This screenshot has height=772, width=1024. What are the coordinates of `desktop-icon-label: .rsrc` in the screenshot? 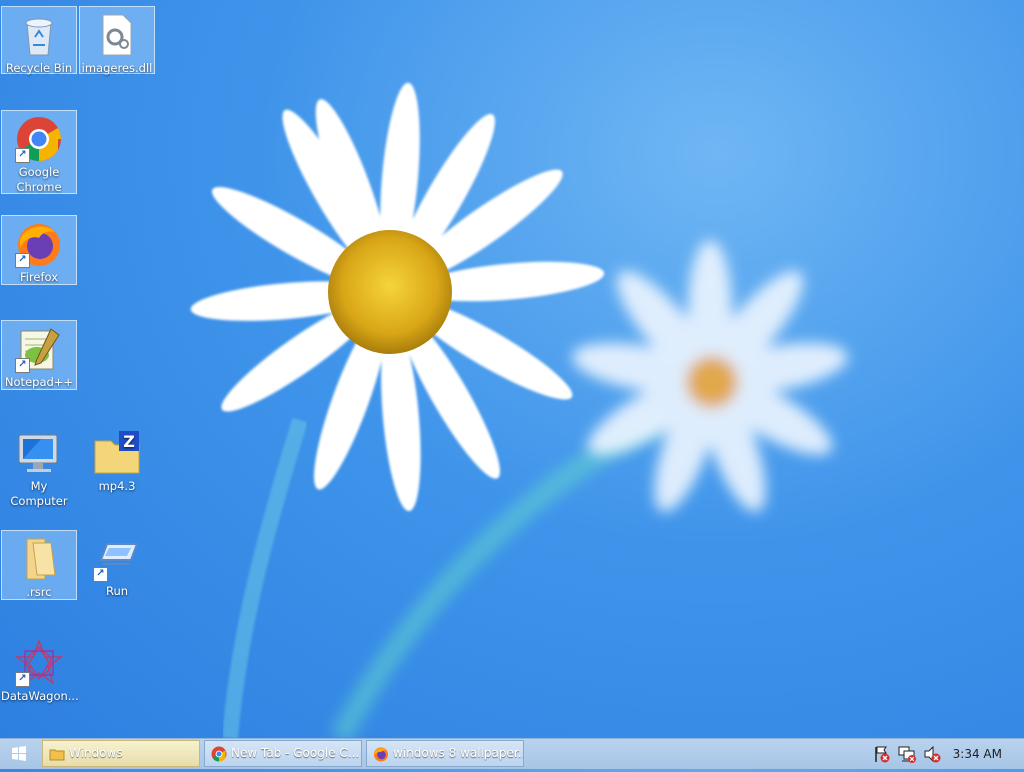 It's located at (39, 592).